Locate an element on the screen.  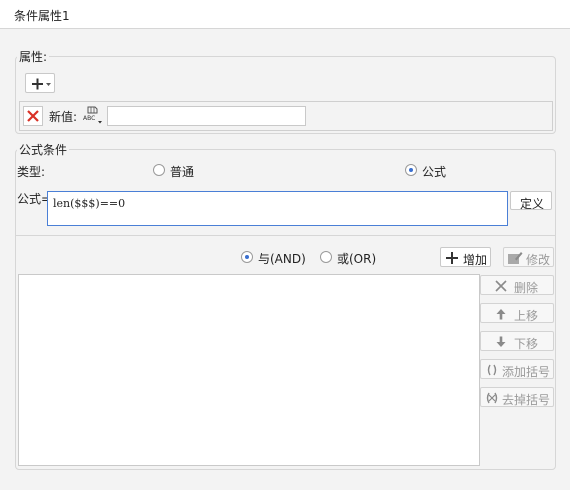
svg-text: ABC is located at coordinates (89, 118).